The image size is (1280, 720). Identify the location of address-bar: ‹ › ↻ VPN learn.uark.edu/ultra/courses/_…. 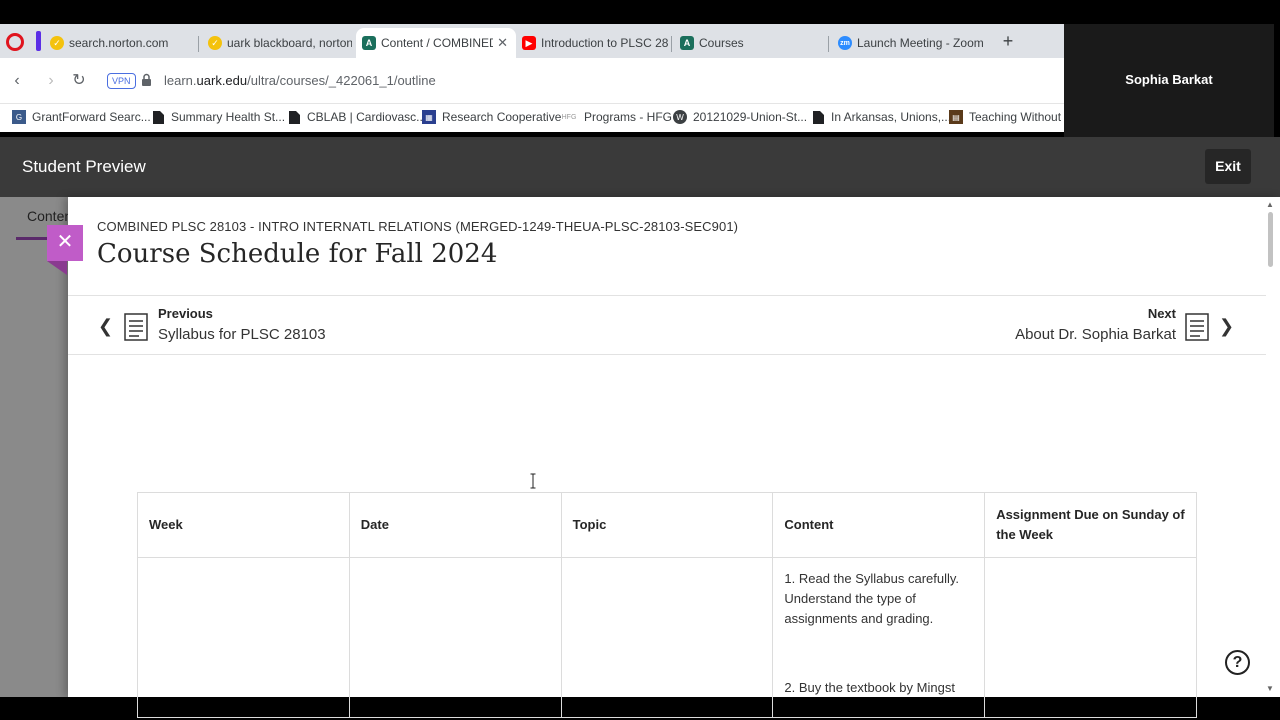
(532, 81).